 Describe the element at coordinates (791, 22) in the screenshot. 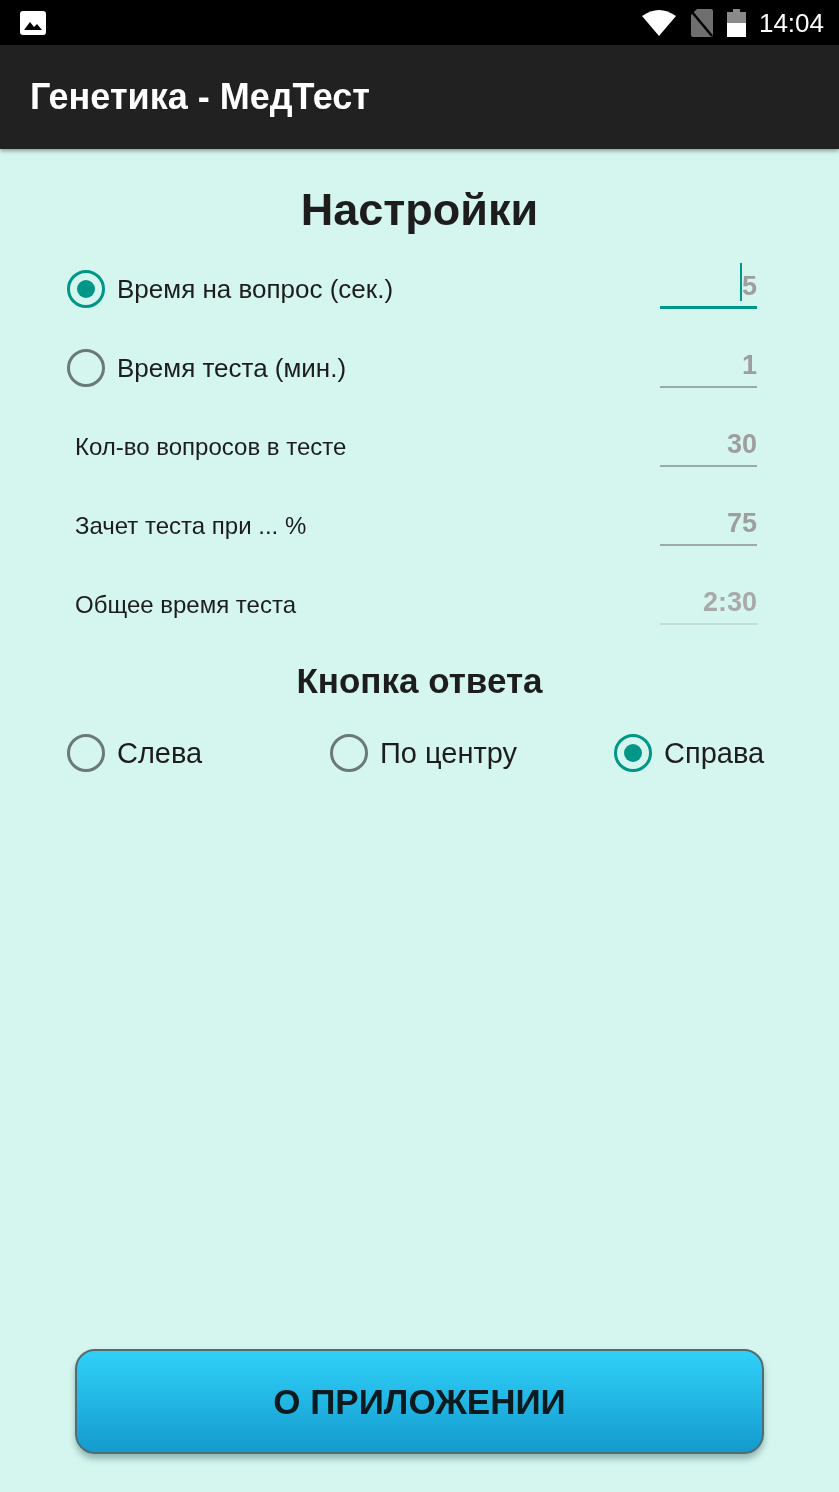

I see `status-time: 14:04` at that location.